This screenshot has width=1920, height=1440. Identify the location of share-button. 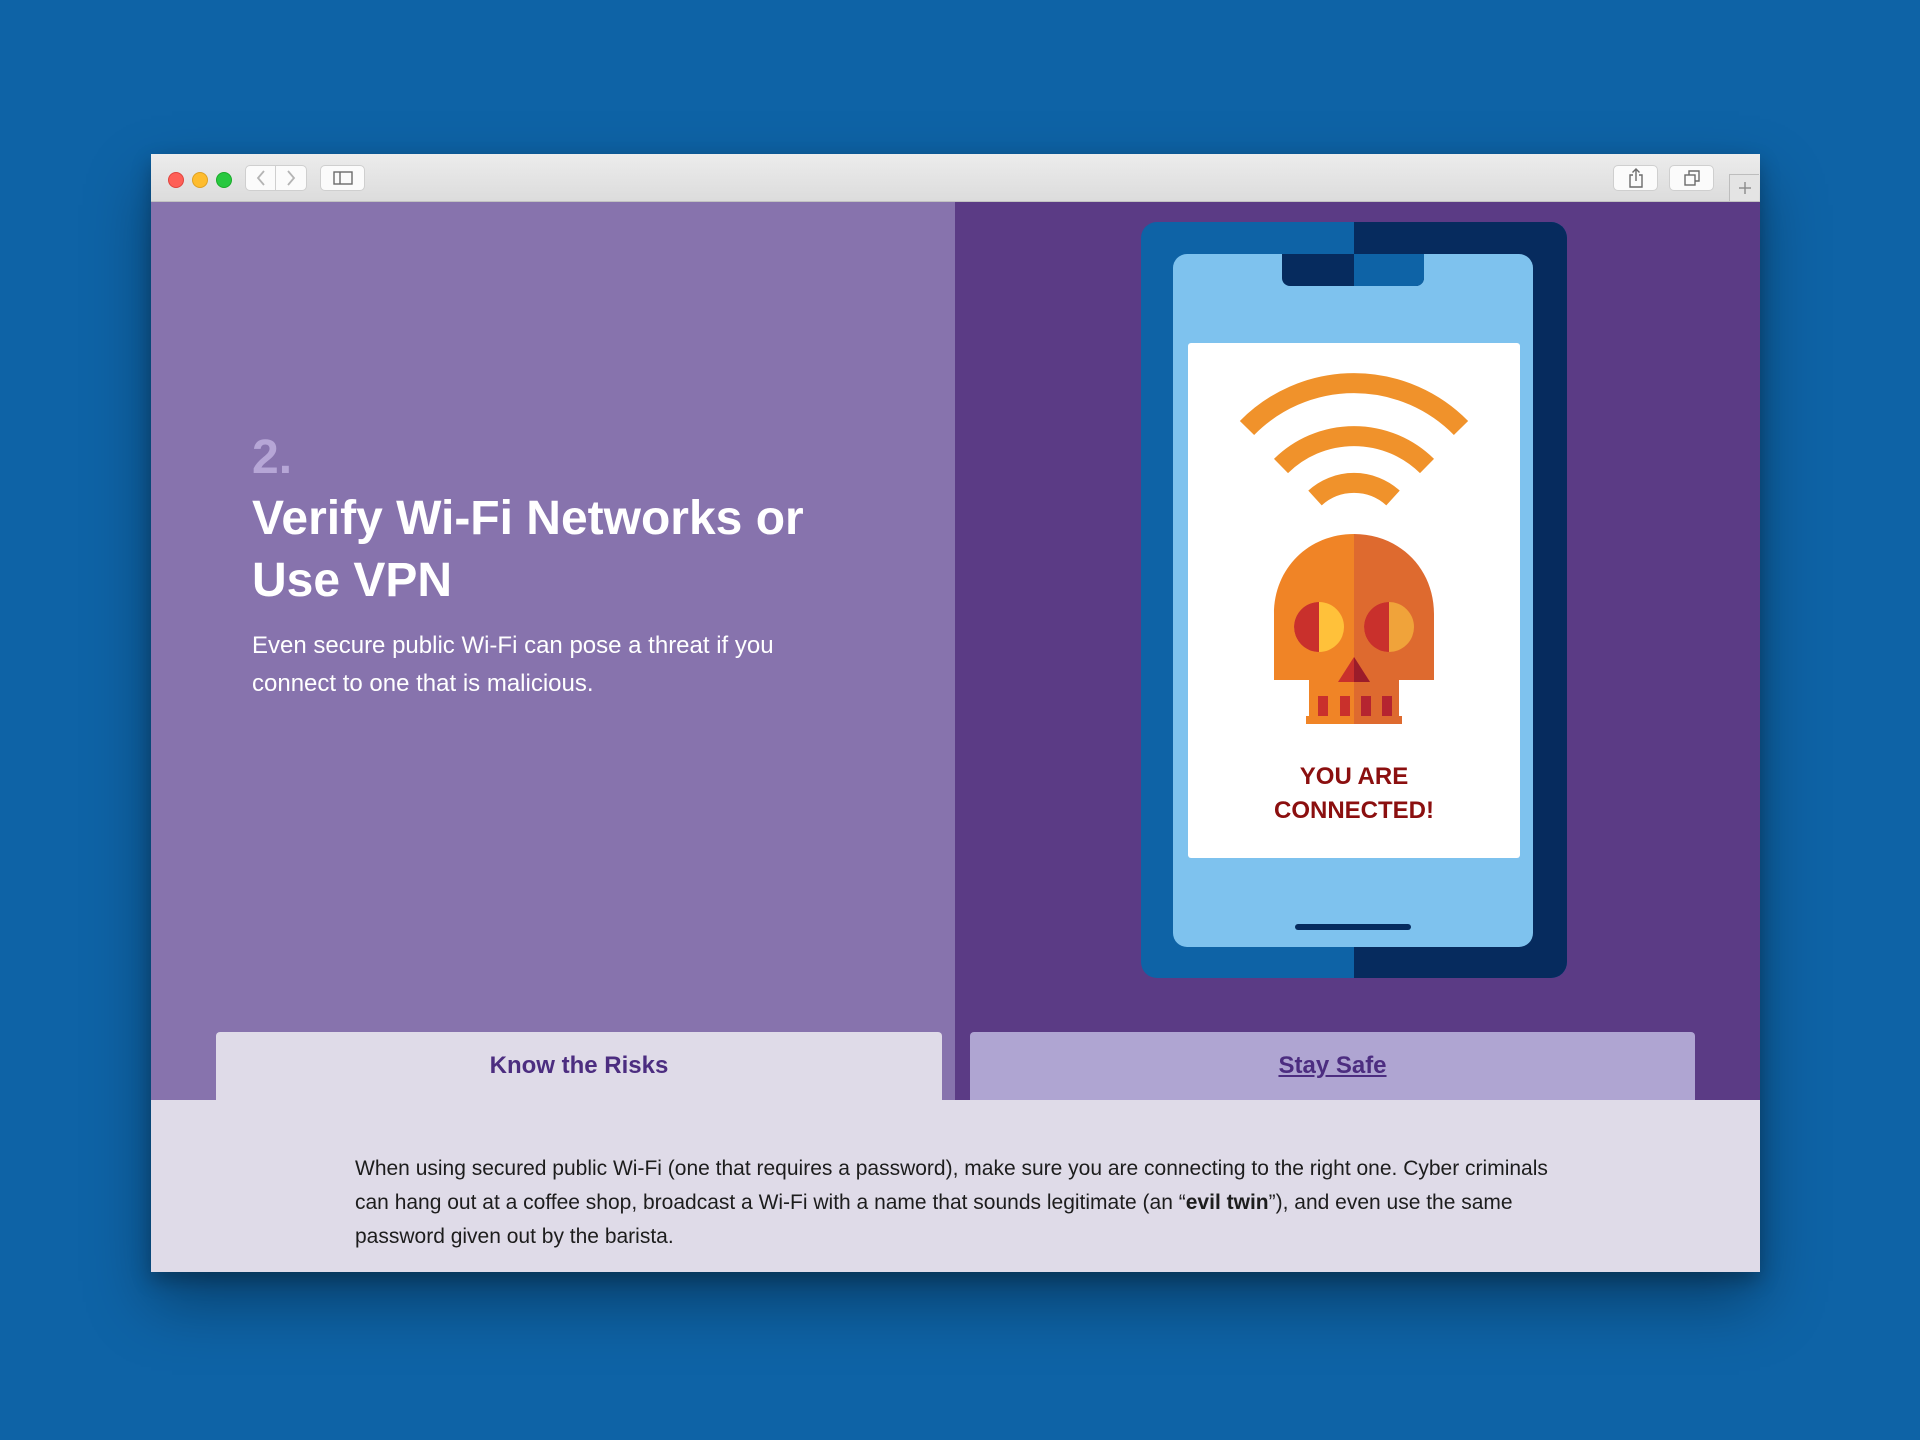
(1635, 178).